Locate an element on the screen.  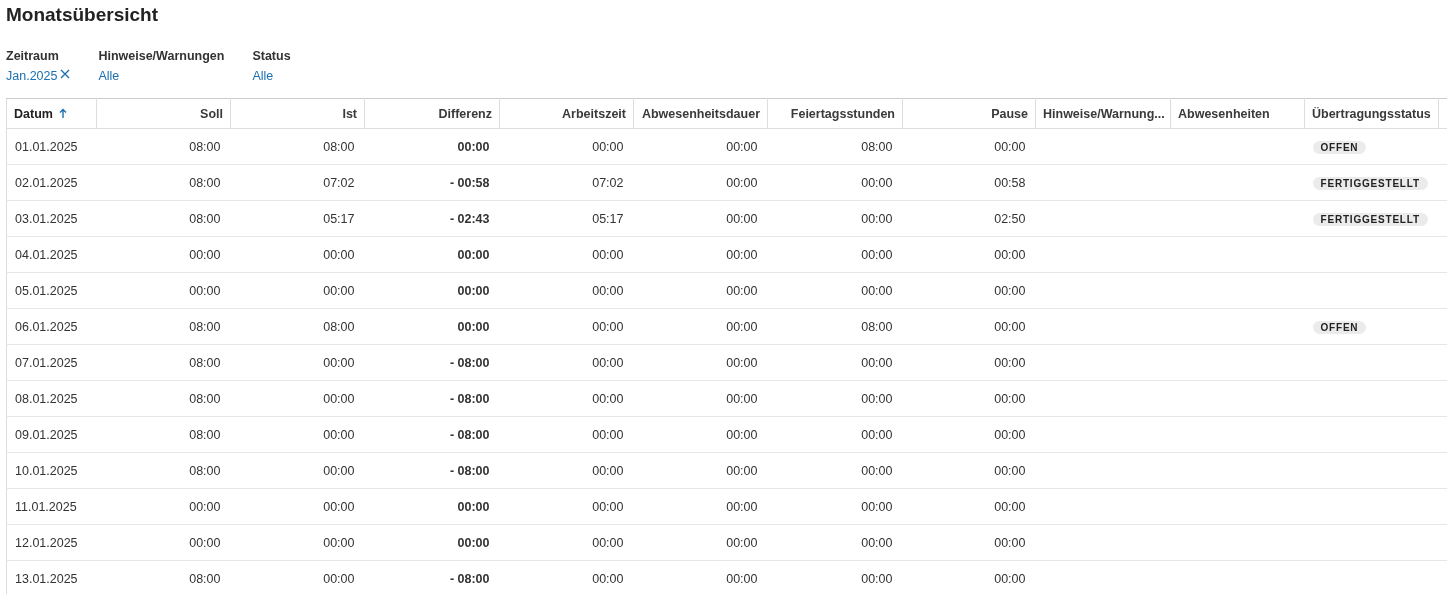
table-cell: 01.01.2025 is located at coordinates (46, 146).